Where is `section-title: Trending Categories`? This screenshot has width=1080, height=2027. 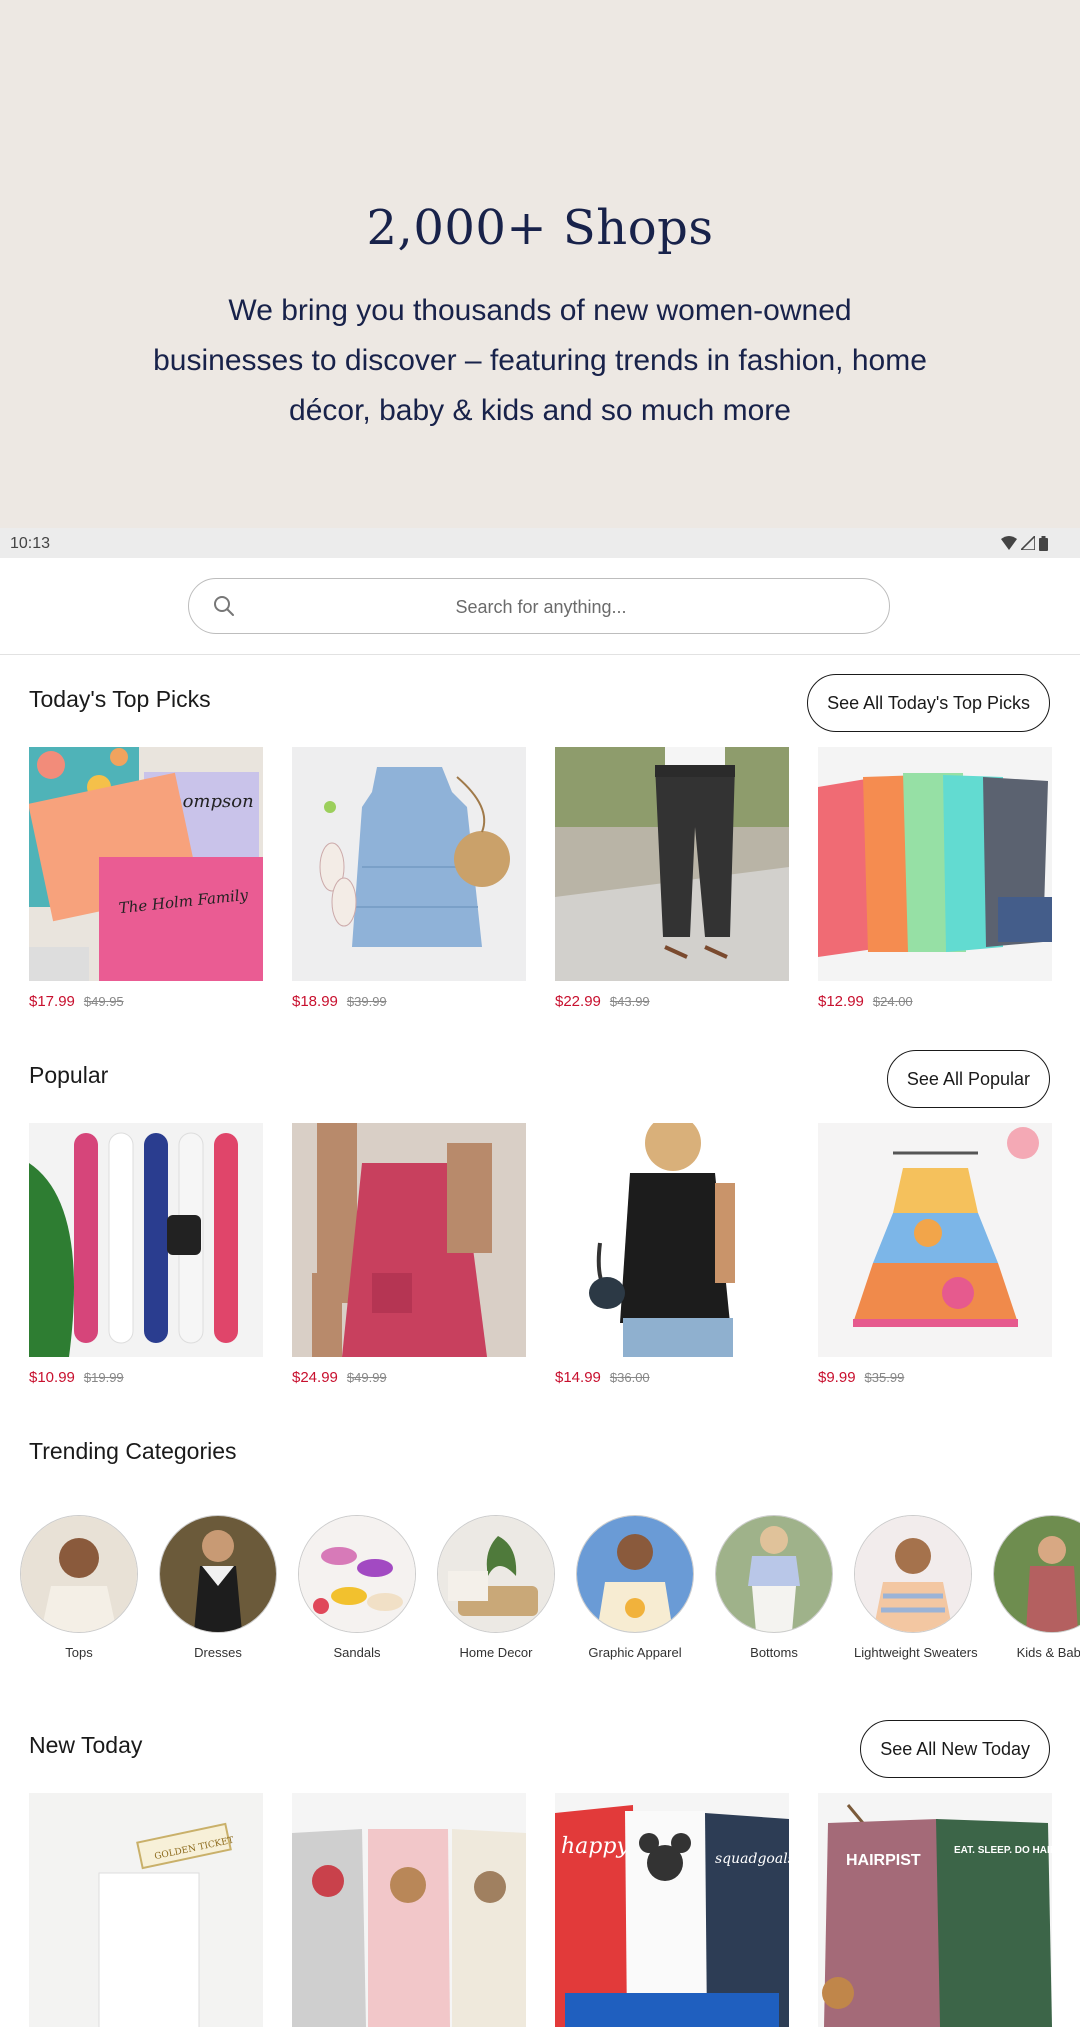
section-title: Trending Categories is located at coordinates (133, 1451).